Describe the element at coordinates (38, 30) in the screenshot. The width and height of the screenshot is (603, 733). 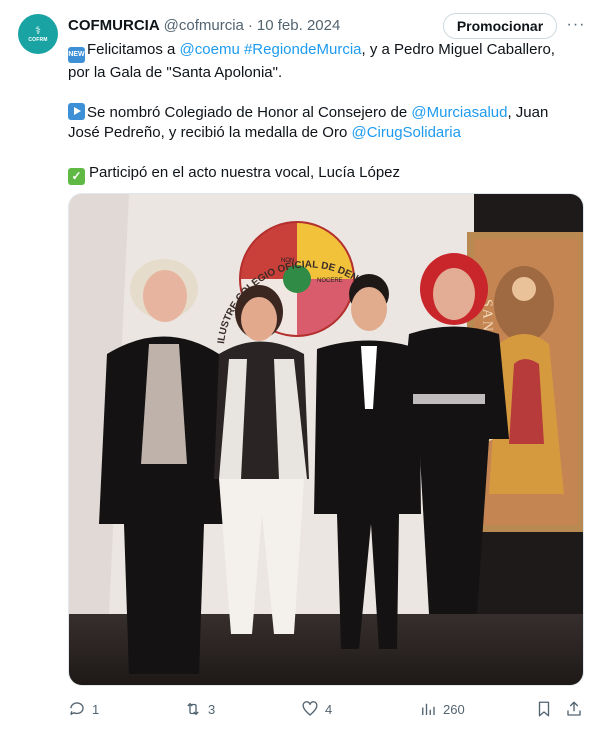
I see `avatar-mark: ⚕` at that location.